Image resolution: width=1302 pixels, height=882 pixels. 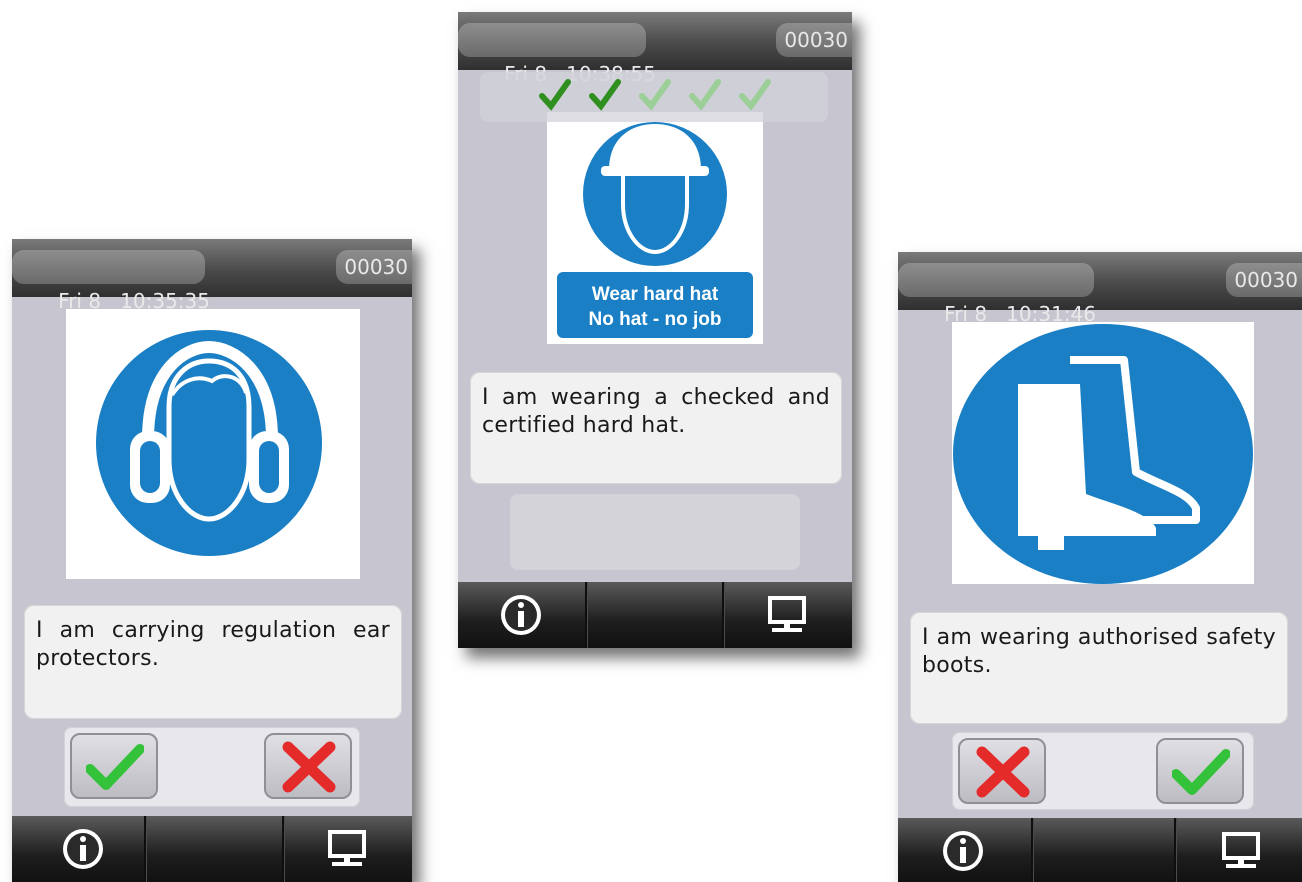 I want to click on status-bar: Fri 8 10:38:55 00030, so click(x=655, y=49).